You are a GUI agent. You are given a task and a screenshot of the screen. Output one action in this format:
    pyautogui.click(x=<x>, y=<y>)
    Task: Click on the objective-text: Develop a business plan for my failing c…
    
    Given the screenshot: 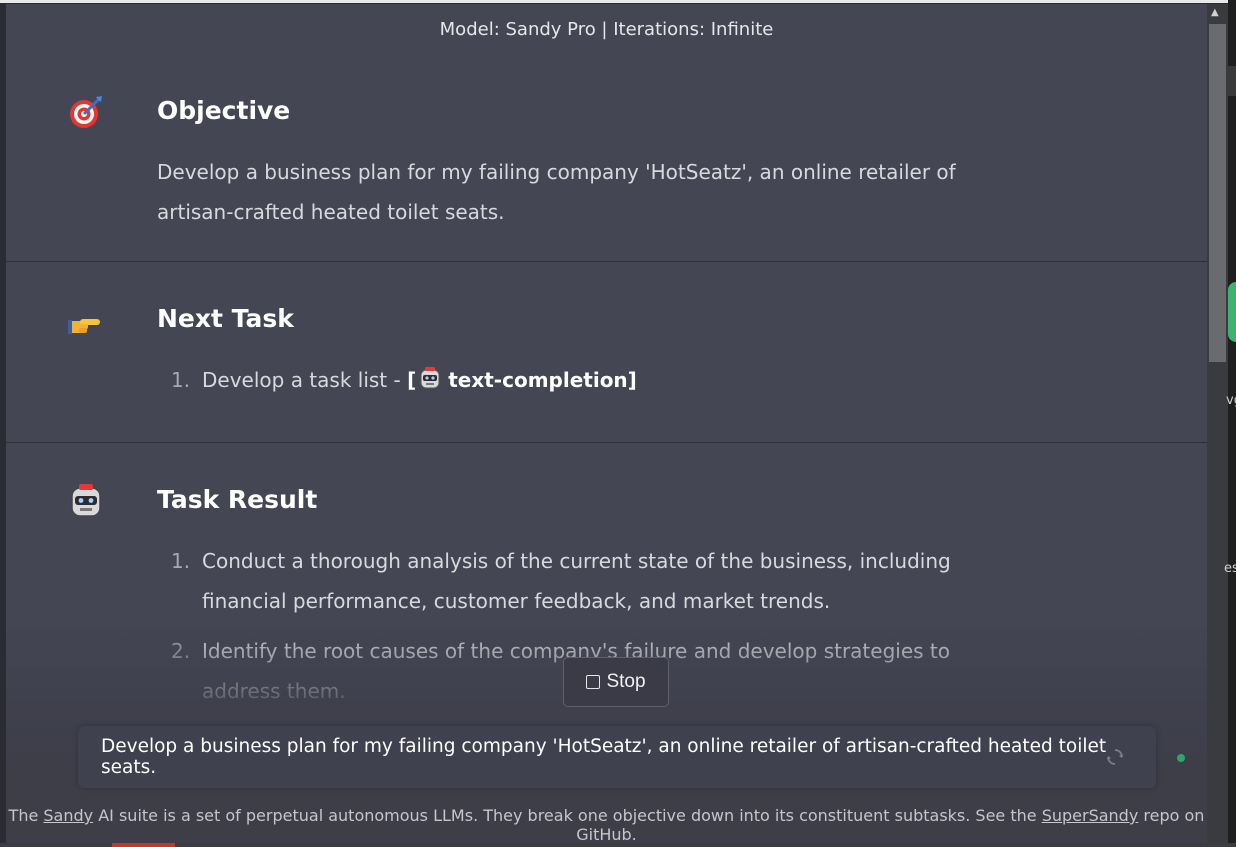 What is the action you would take?
    pyautogui.click(x=556, y=192)
    